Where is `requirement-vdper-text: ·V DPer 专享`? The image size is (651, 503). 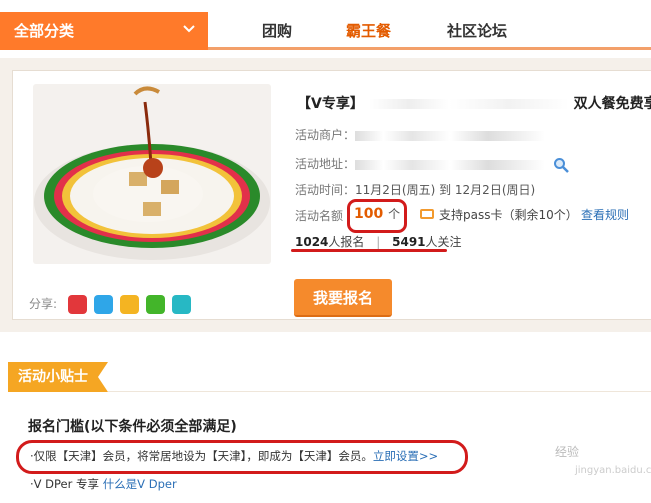
requirement-vdper-text: ·V DPer 专享 is located at coordinates (65, 484).